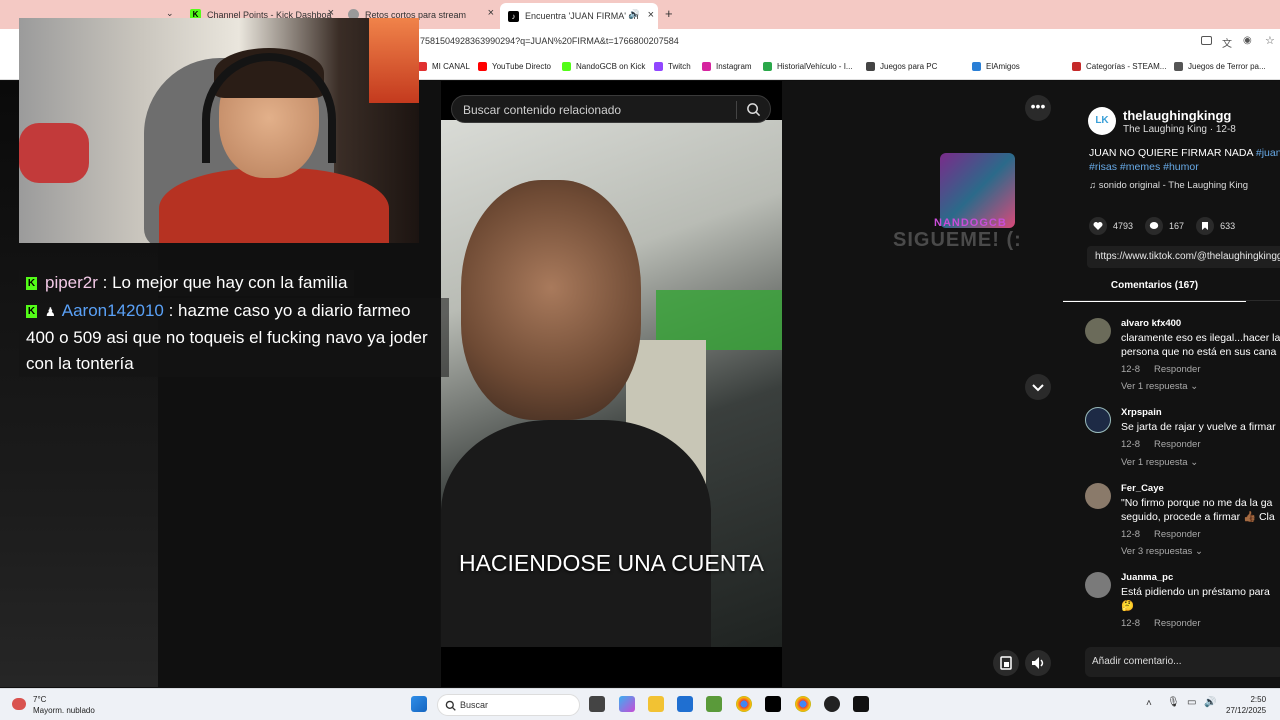 The width and height of the screenshot is (1280, 720). What do you see at coordinates (1154, 386) in the screenshot?
I see `replies-label: Ver 1 respuesta` at bounding box center [1154, 386].